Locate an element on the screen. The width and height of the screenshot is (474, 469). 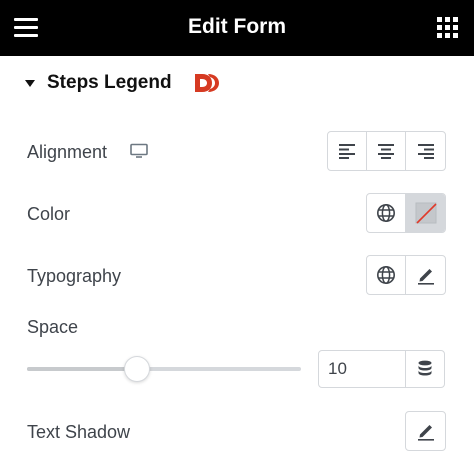
caret-down-icon is located at coordinates (30, 83).